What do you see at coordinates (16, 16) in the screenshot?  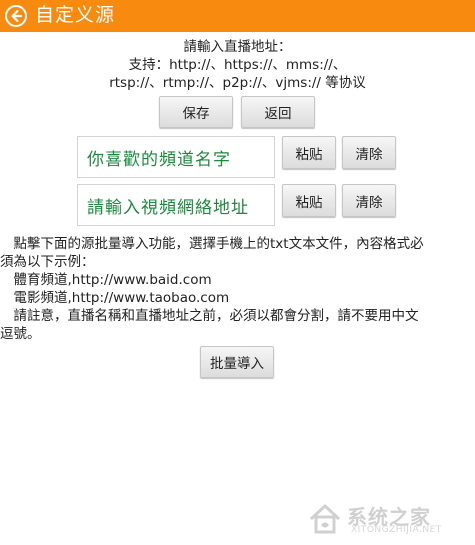 I see `back-arrow-icon` at bounding box center [16, 16].